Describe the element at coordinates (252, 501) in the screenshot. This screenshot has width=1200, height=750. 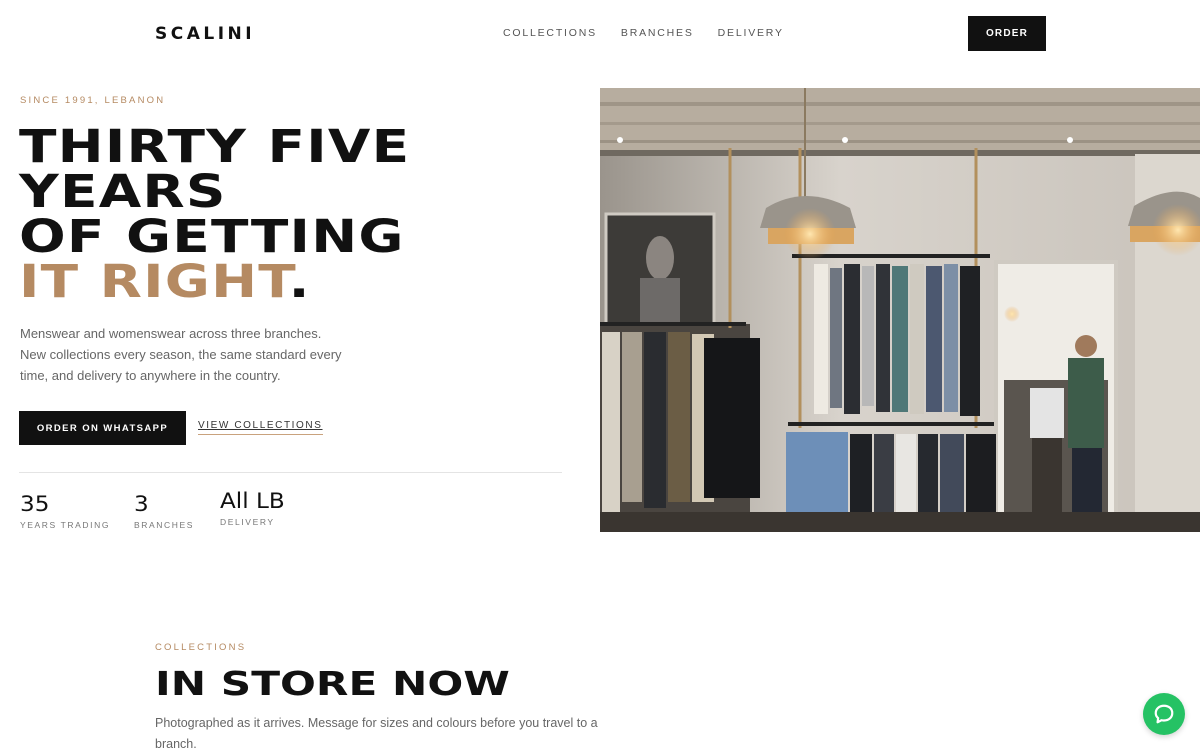
I see `stat-value: All LB` at that location.